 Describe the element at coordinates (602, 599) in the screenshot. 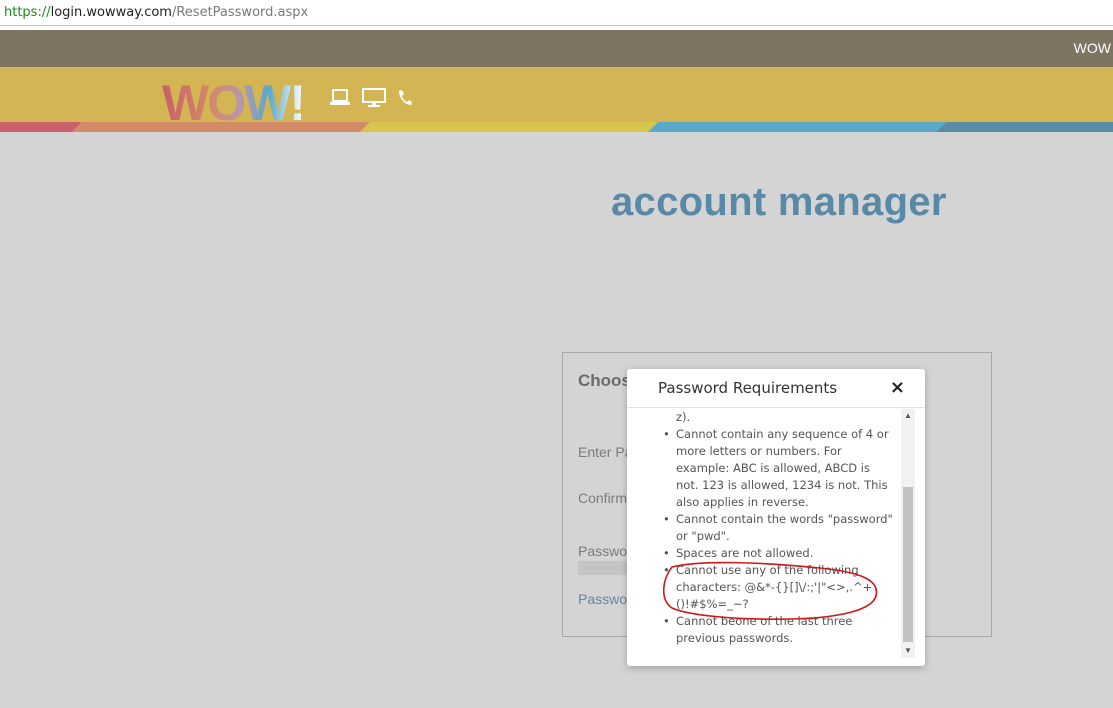

I see `password-requirements-link: Passwo` at that location.